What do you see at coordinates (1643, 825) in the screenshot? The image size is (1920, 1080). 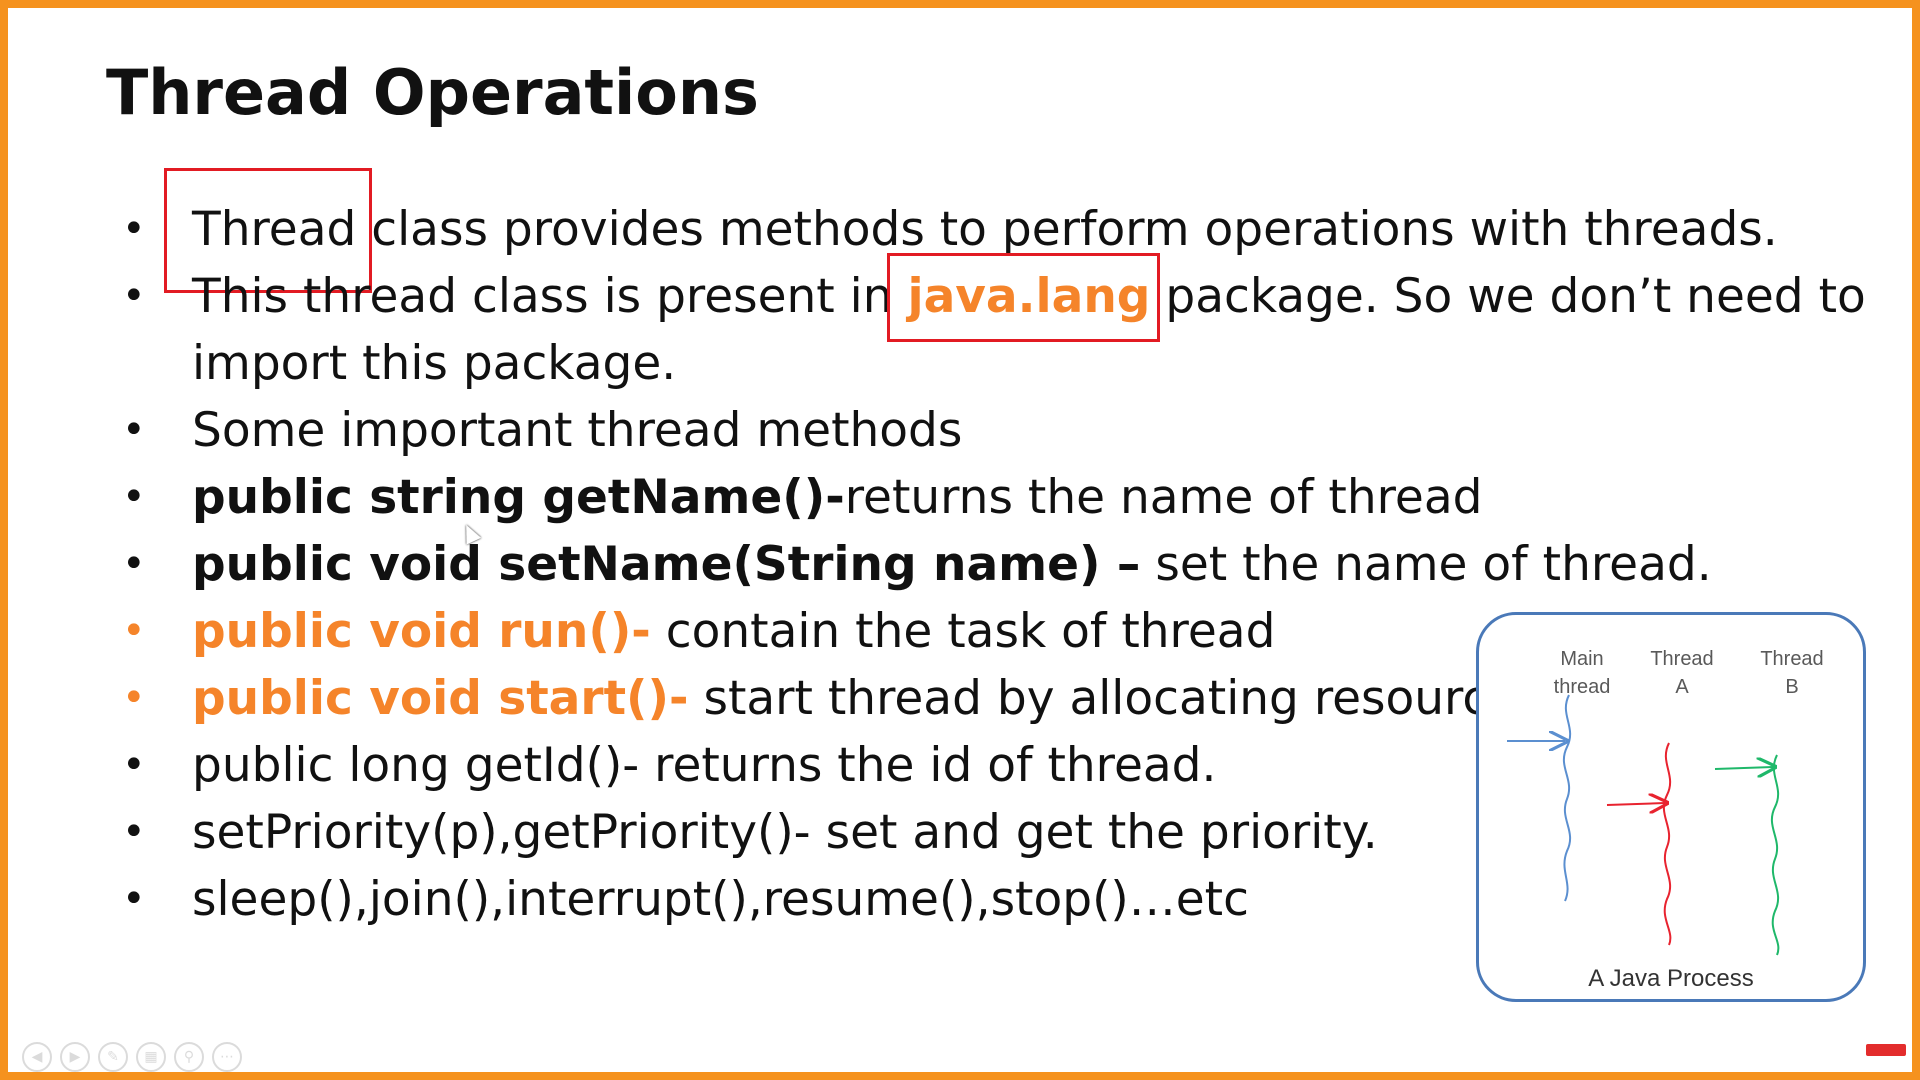 I see `thread-lines-drawing` at bounding box center [1643, 825].